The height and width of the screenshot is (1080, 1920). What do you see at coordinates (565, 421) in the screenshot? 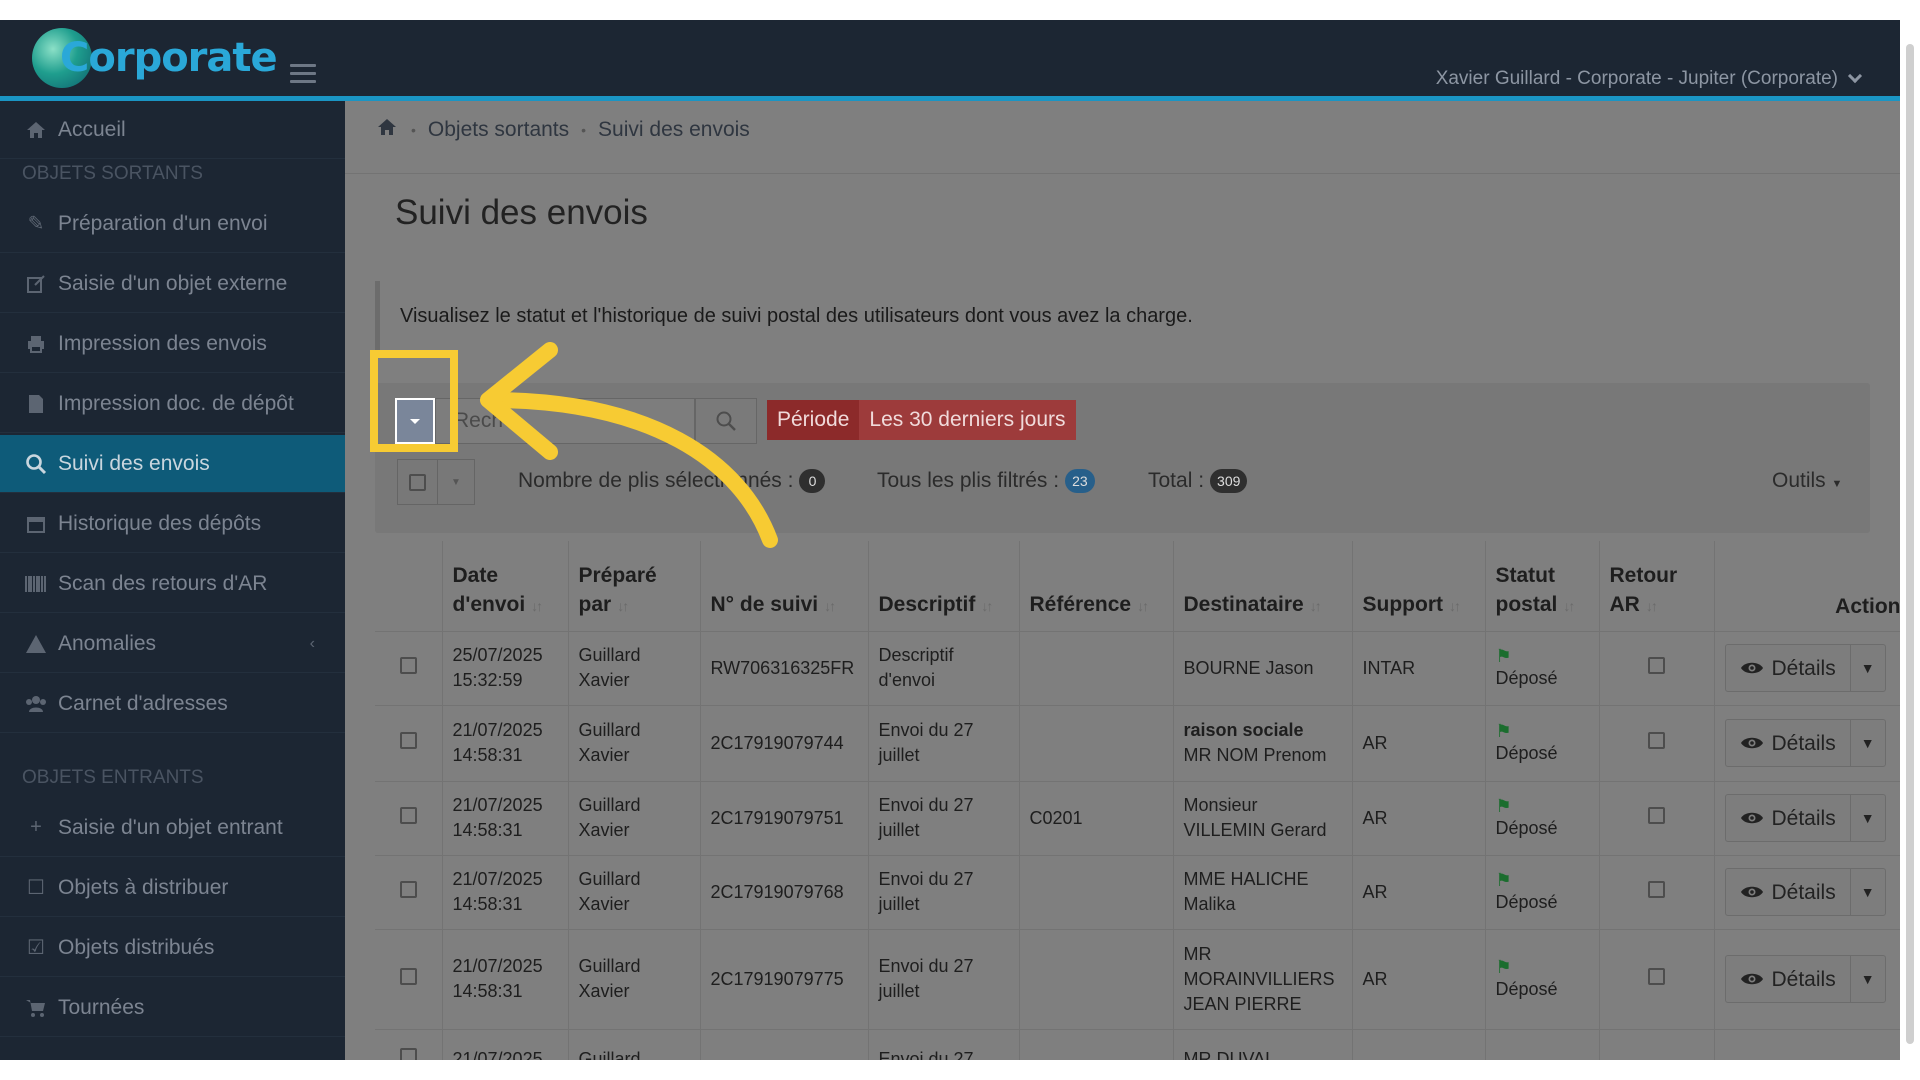
I see `search-input: Rech` at bounding box center [565, 421].